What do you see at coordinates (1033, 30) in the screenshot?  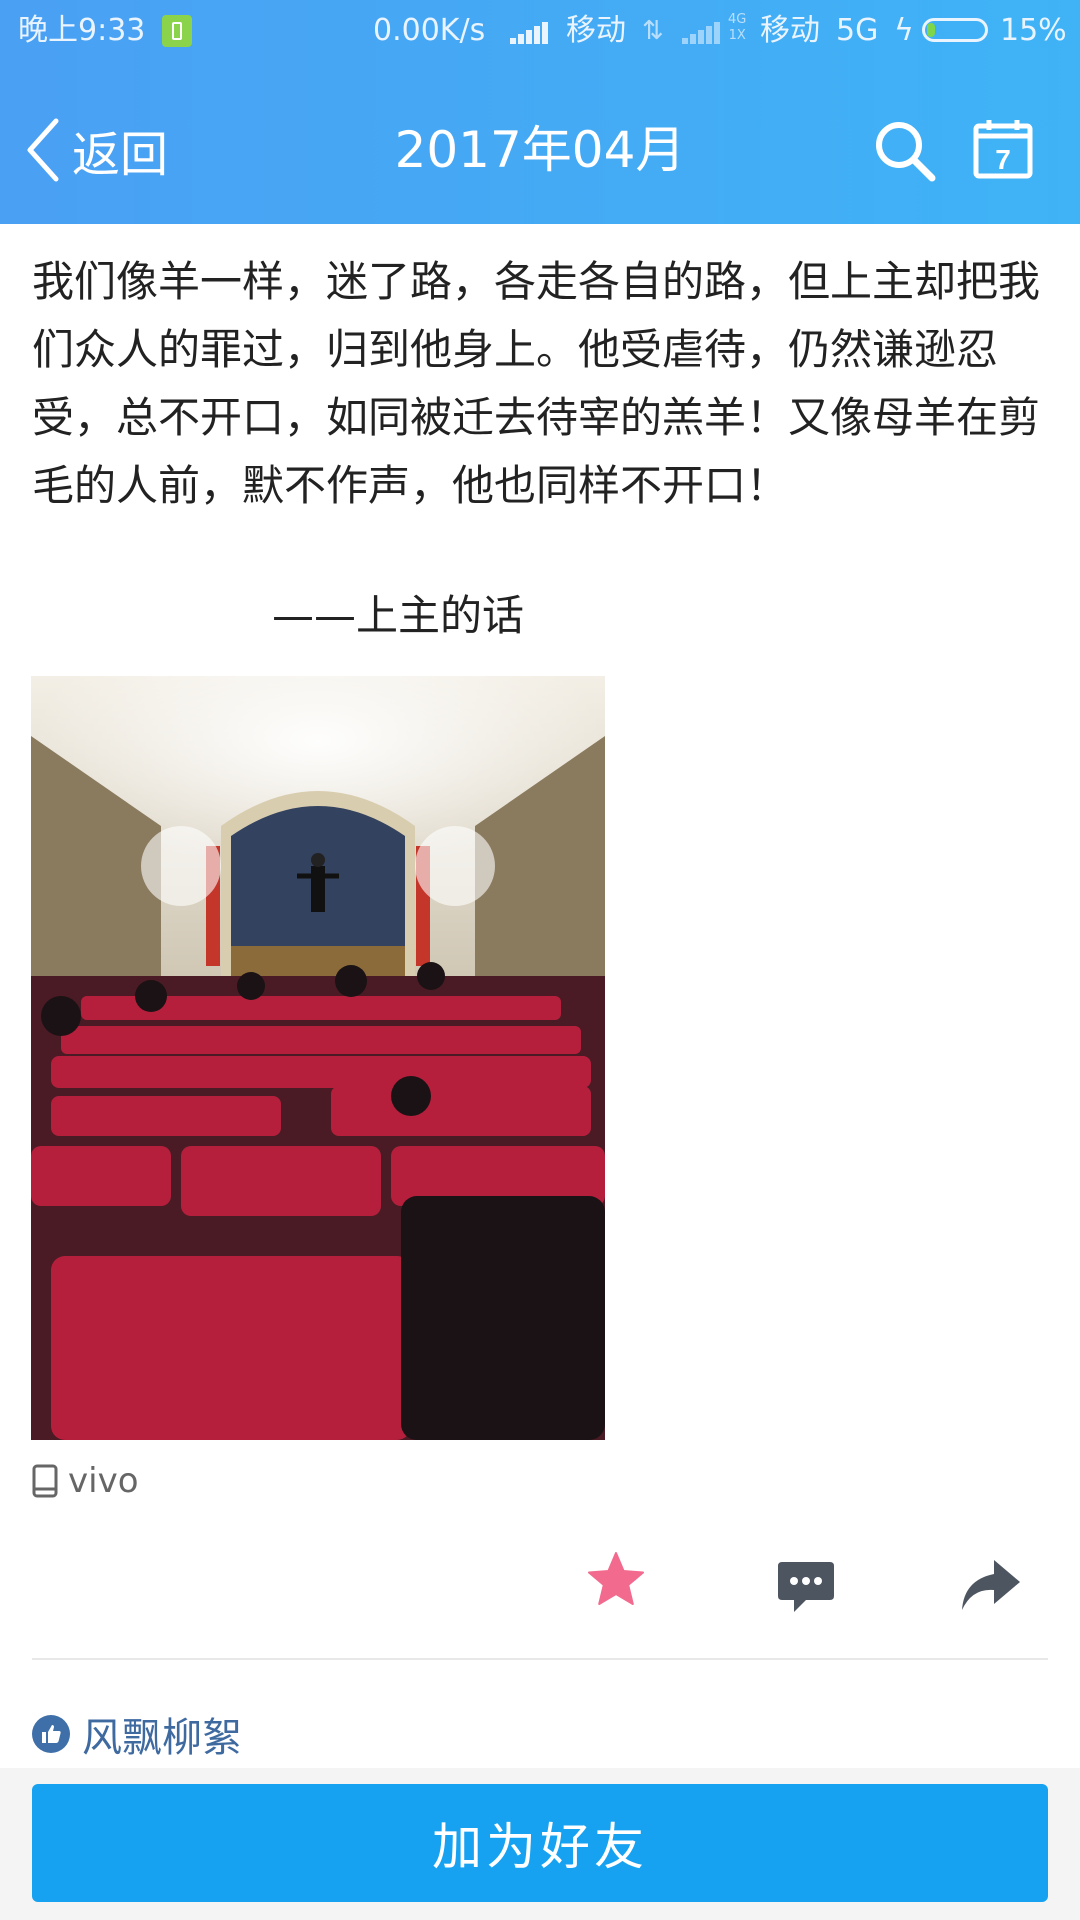 I see `status-battery-percent: 15%` at bounding box center [1033, 30].